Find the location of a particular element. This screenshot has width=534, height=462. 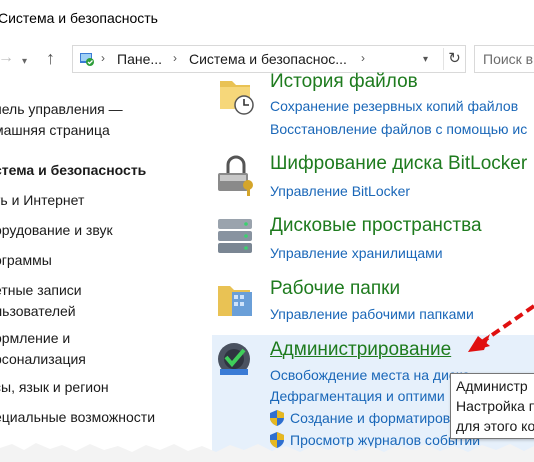

sidebar-item-region: сы, язык и регион is located at coordinates (54, 387).